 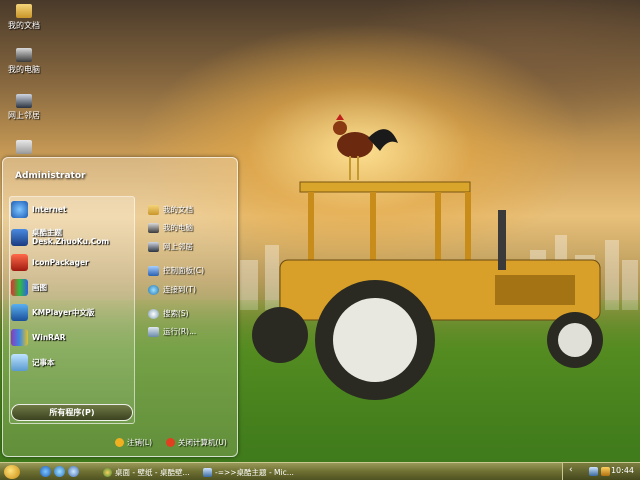 I want to click on desktop-icon-my-documents: 我的文档, so click(x=24, y=17).